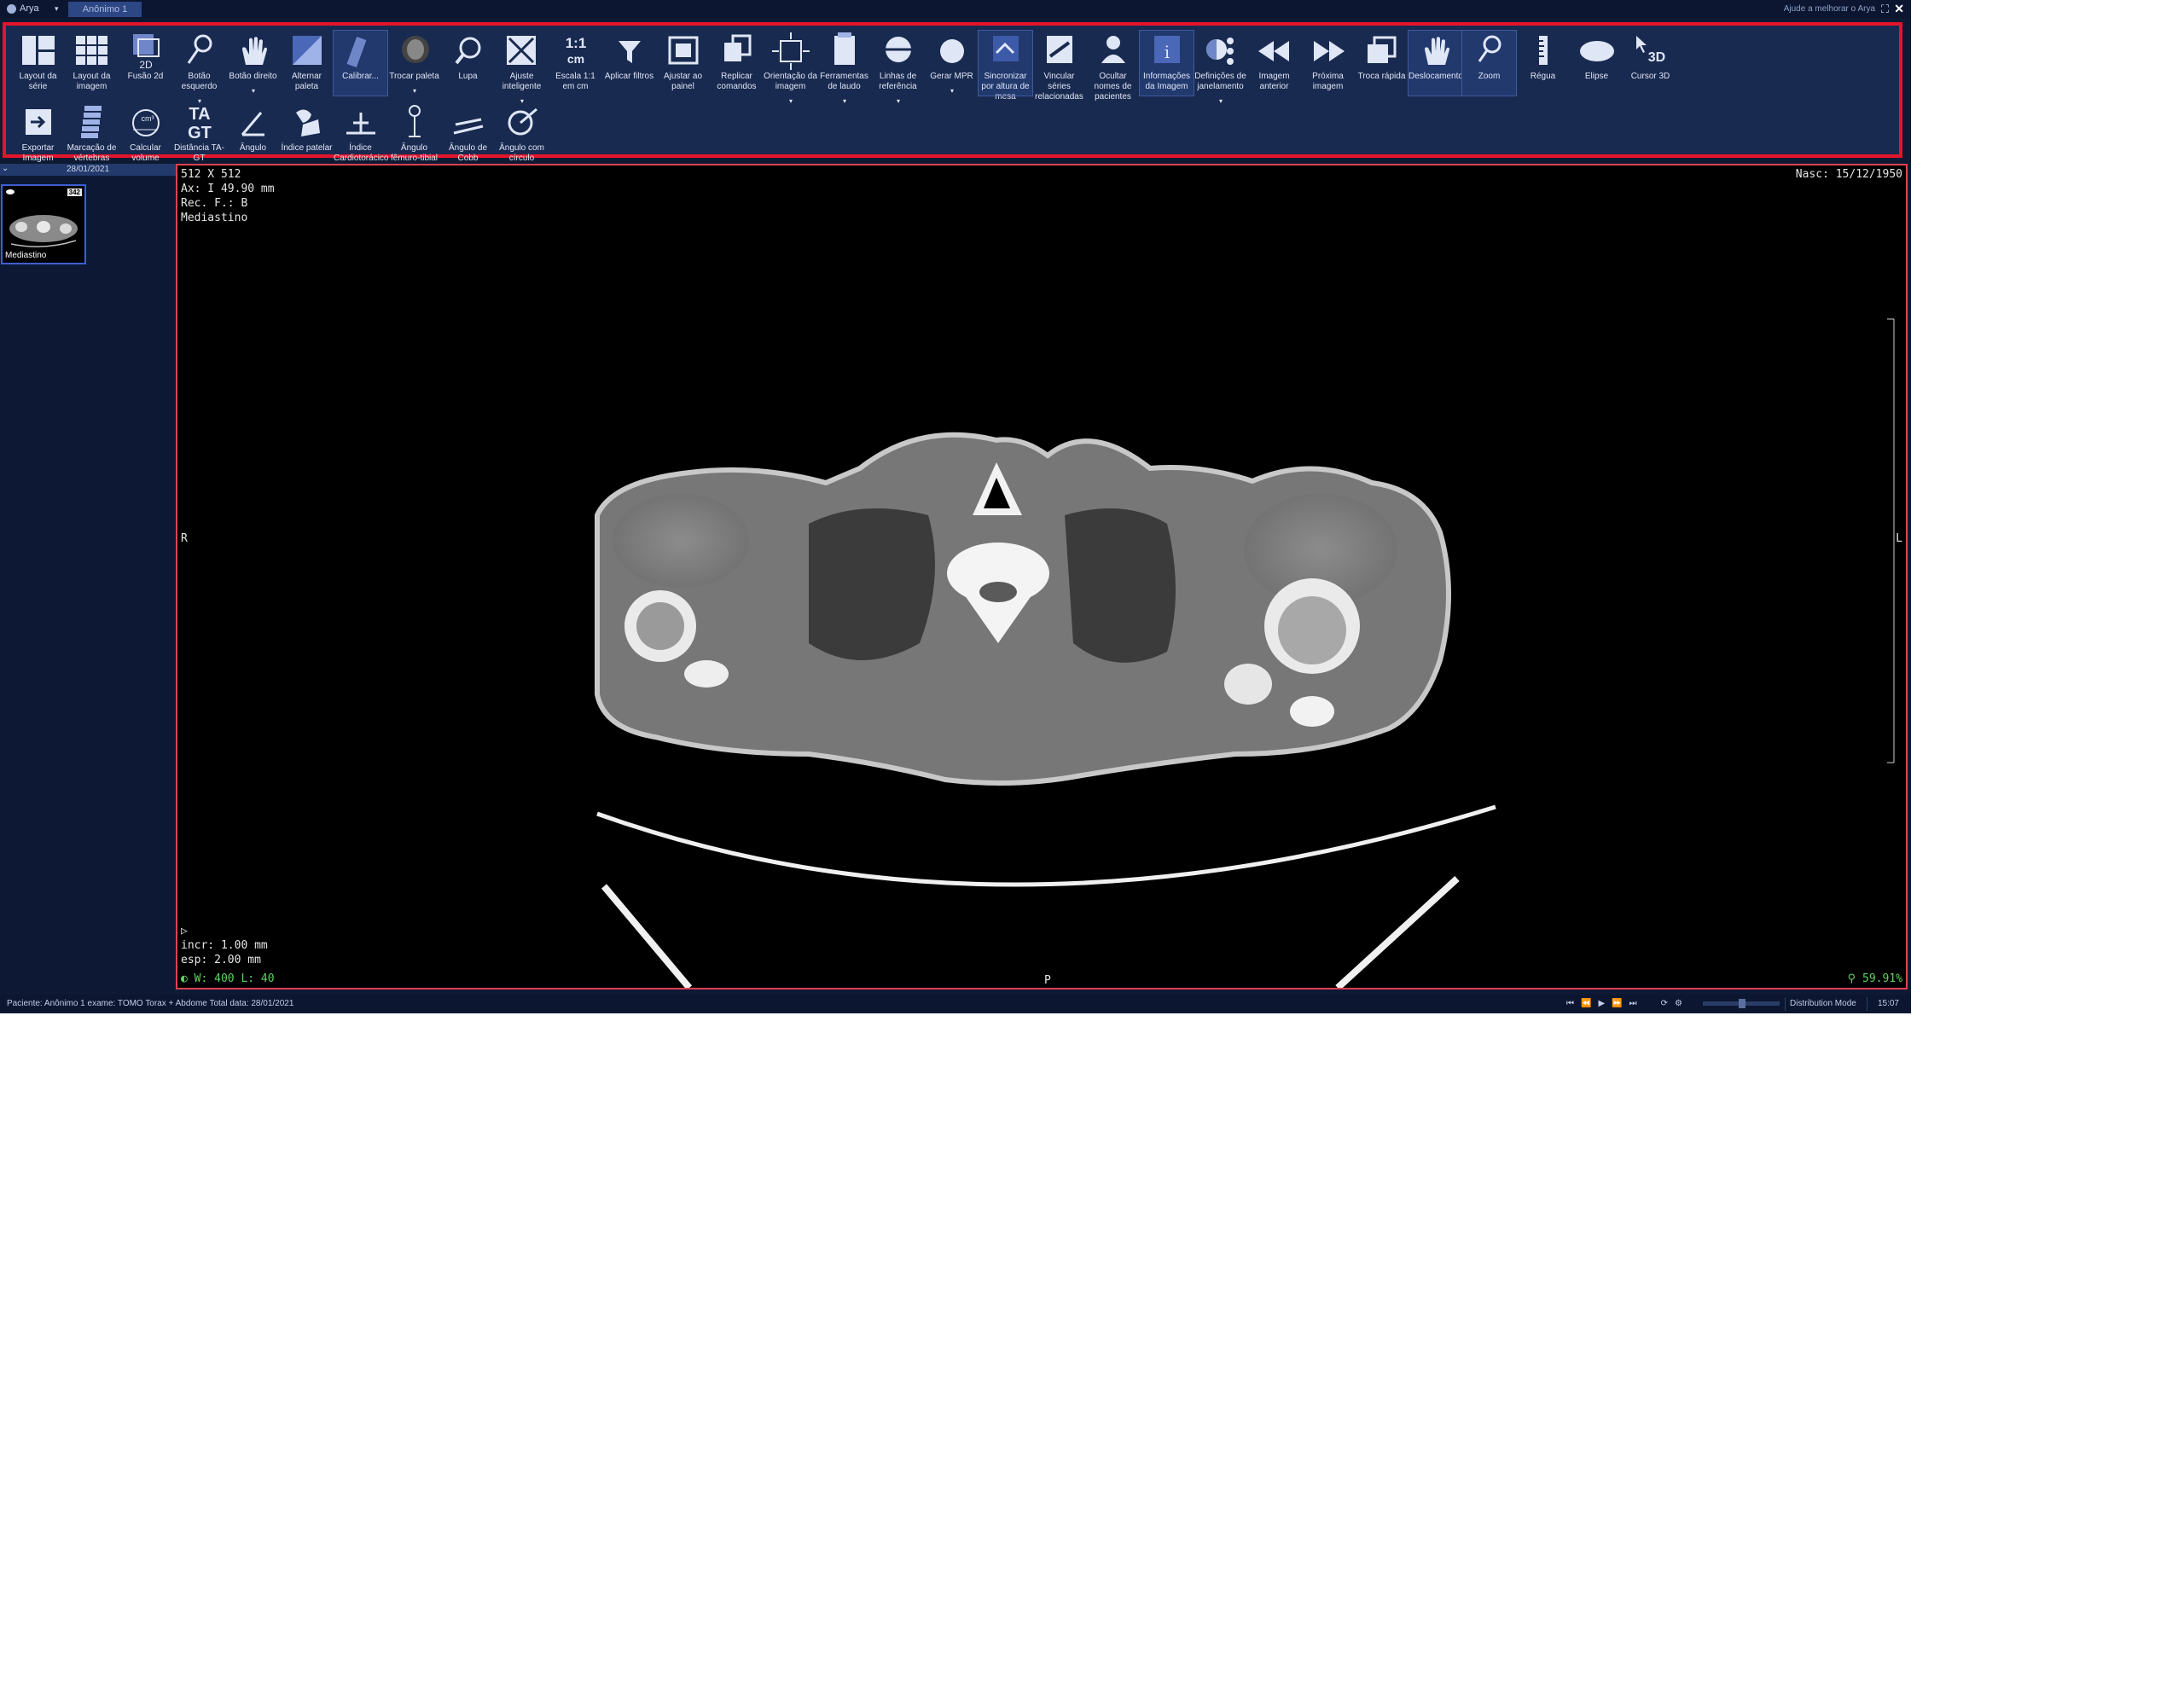 The width and height of the screenshot is (2184, 1706). I want to click on tool-label: Layout da série, so click(38, 81).